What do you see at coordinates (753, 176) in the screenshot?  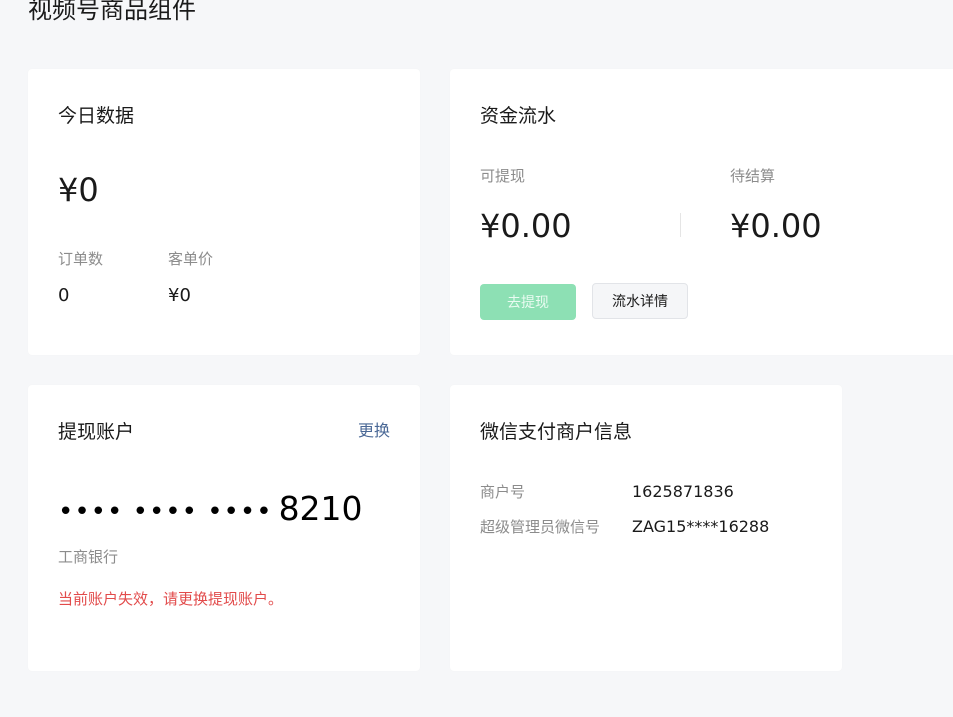 I see `pending-label: 待结算` at bounding box center [753, 176].